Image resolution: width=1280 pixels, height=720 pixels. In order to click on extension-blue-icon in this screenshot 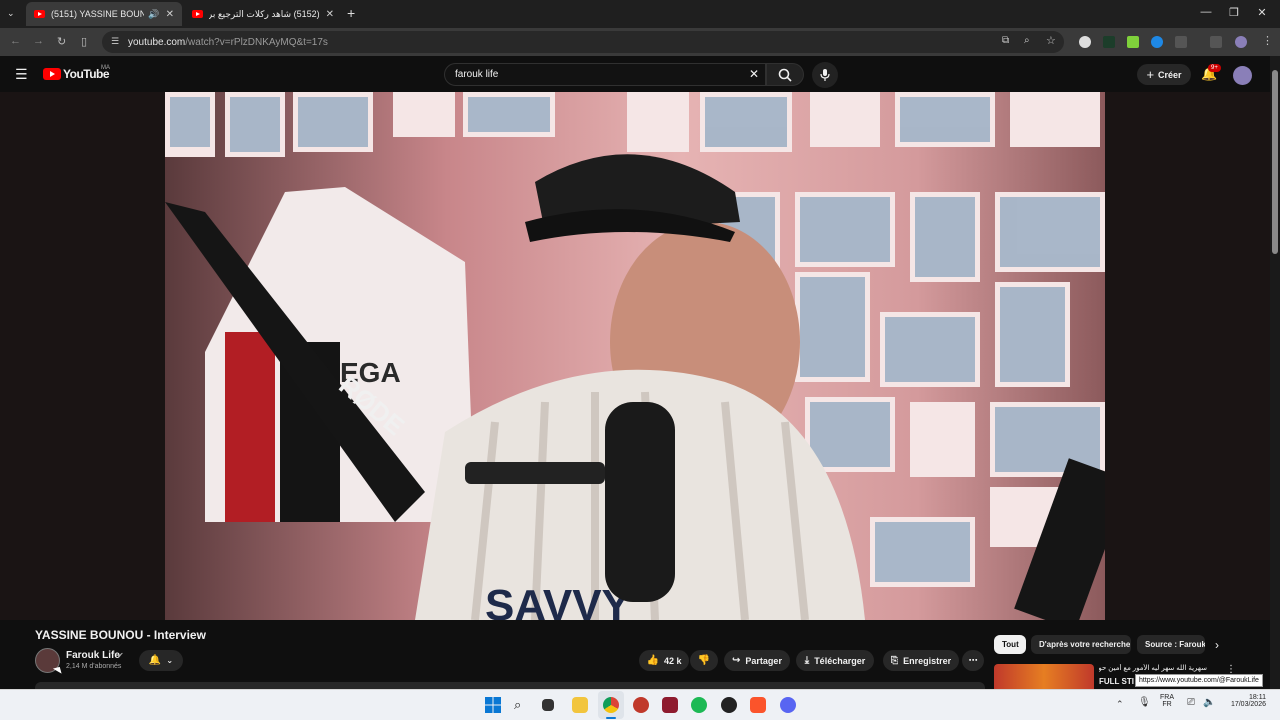, I will do `click(1157, 42)`.